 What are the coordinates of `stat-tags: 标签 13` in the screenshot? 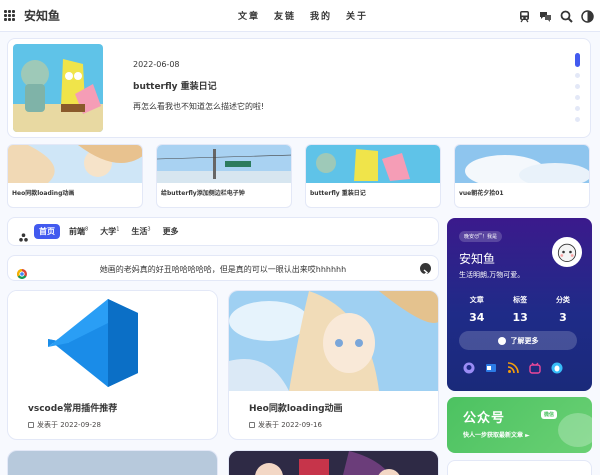 It's located at (520, 309).